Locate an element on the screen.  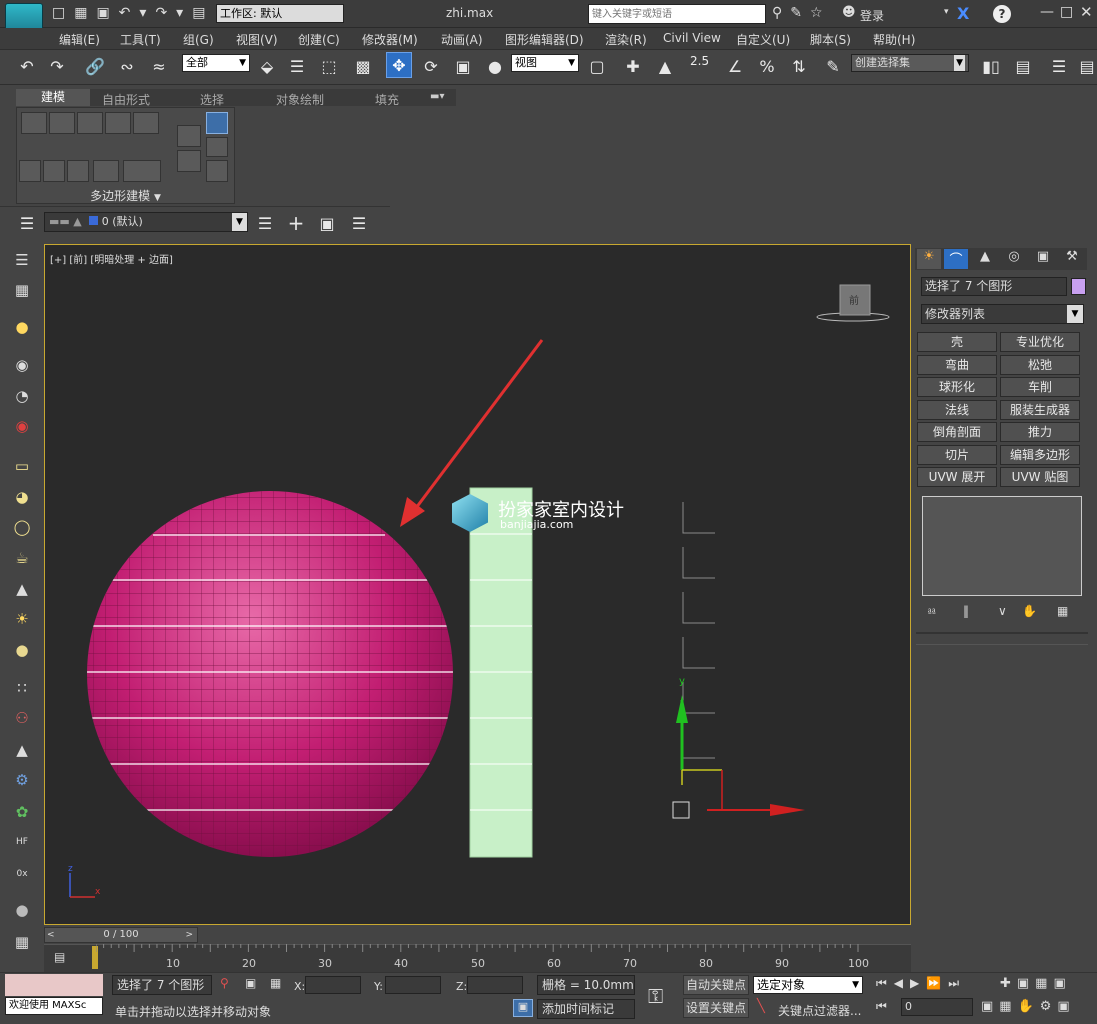
ribbon-tab-modeling: 建模 is located at coordinates (53, 97).